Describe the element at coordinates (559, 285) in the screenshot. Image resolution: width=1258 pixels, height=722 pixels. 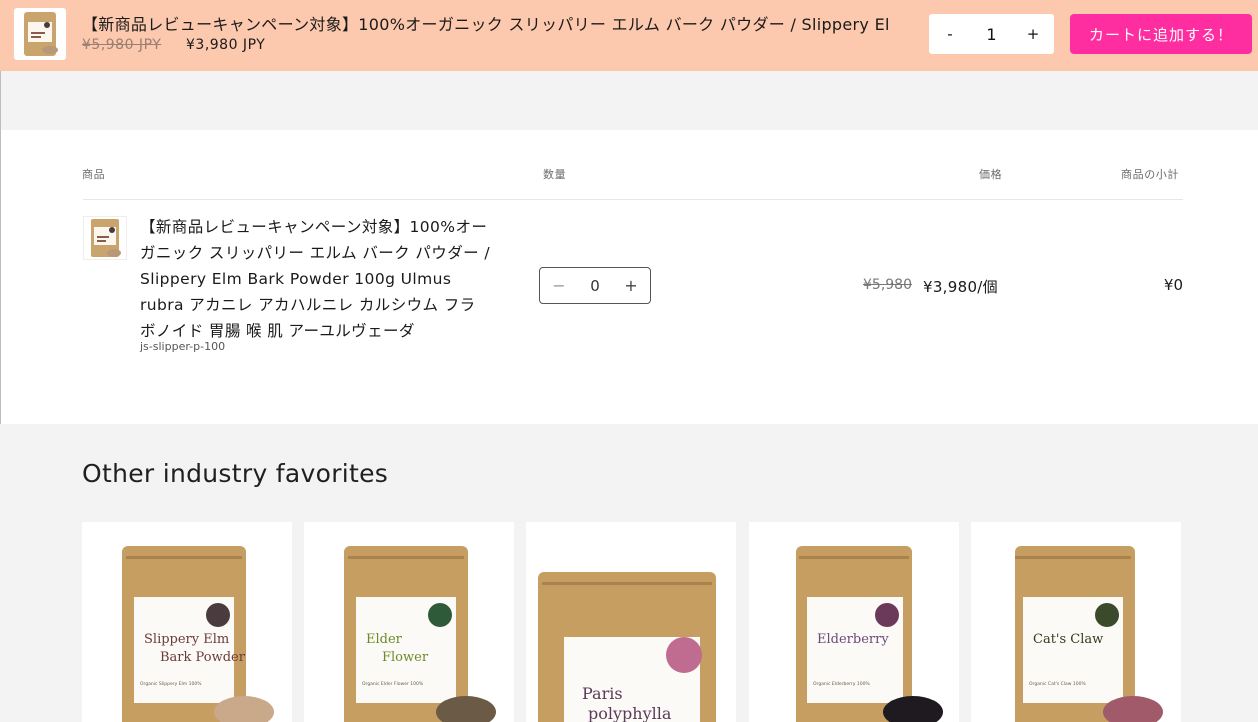
I see `cart-qty-decrease-button: −` at that location.